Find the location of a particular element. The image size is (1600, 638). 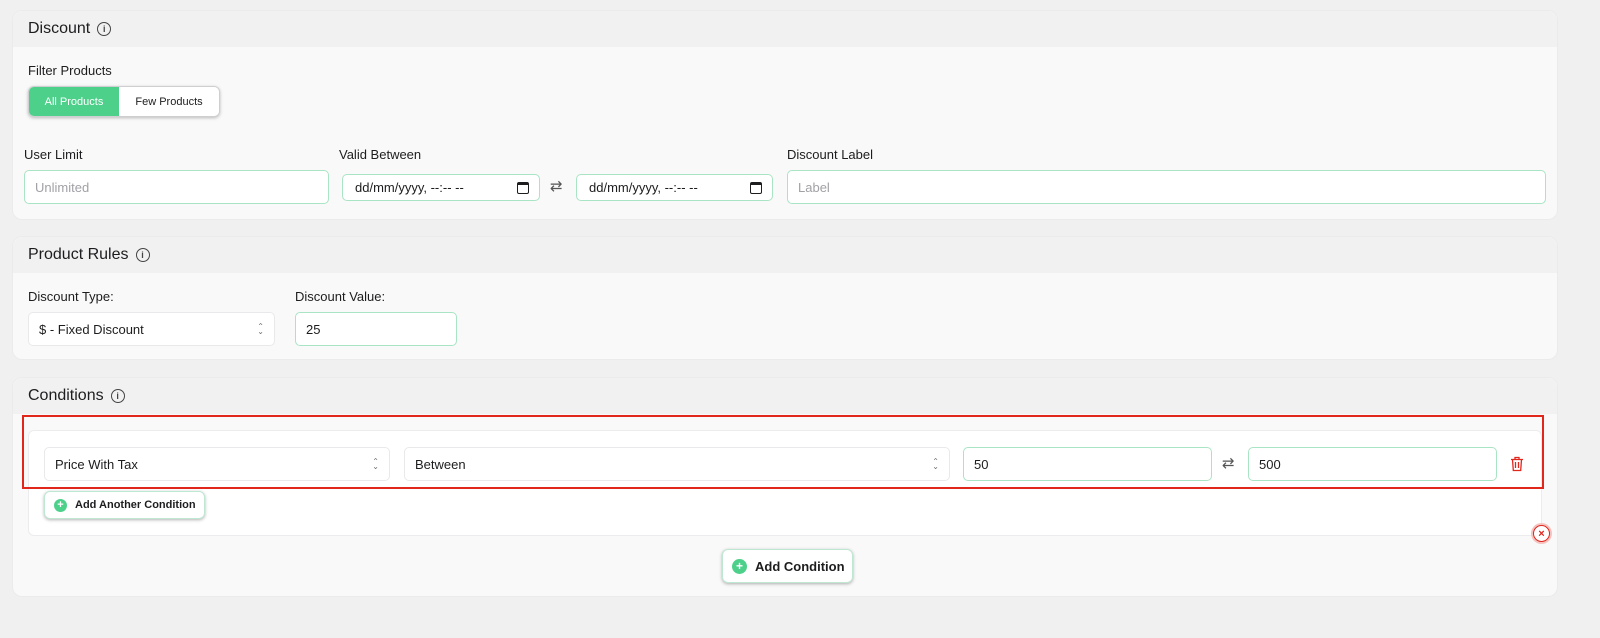

end-date-value: dd/mm/yyyy, --:-- -- is located at coordinates (643, 187).